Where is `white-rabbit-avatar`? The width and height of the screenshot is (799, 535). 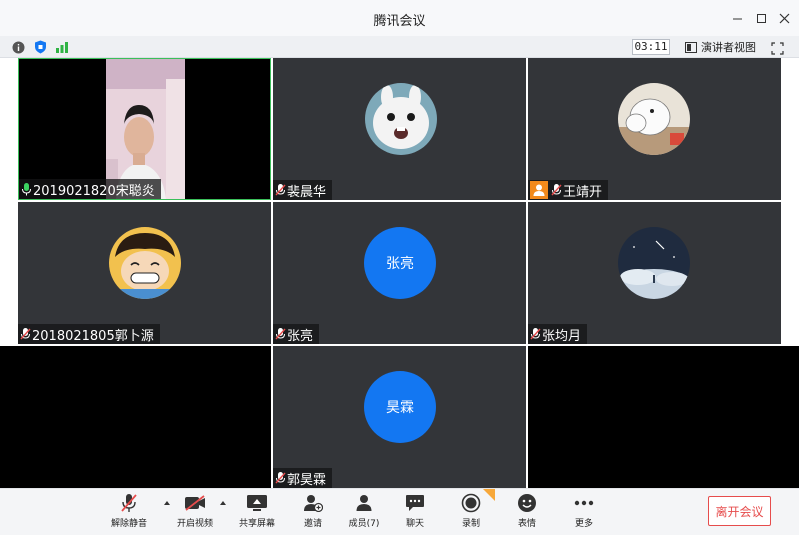
white-rabbit-avatar is located at coordinates (401, 119).